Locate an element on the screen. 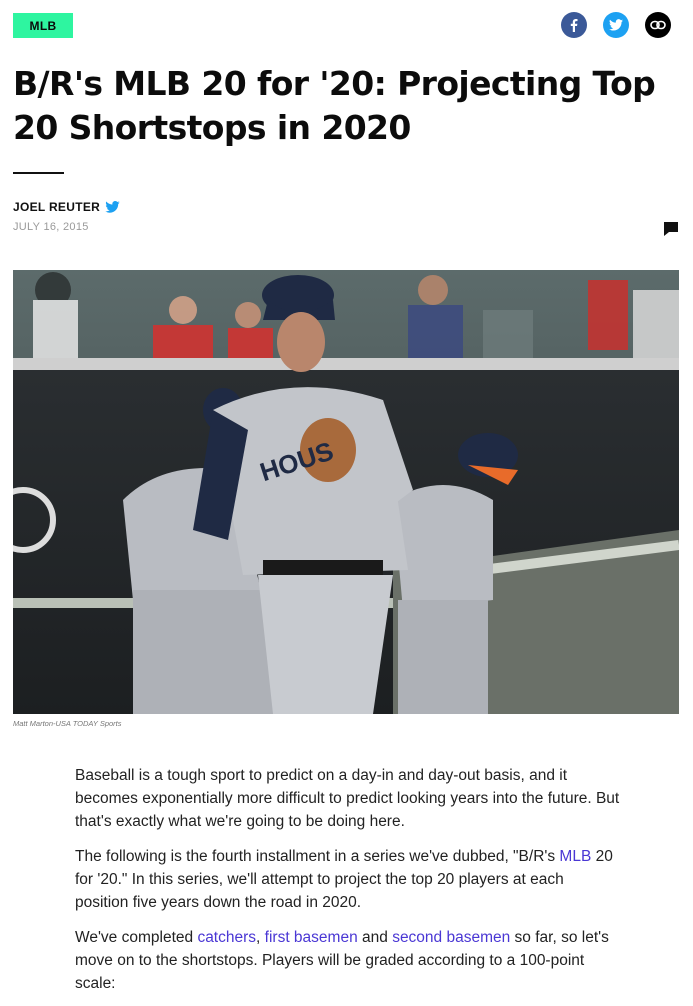 This screenshot has height=1006, width=693. link-icon is located at coordinates (658, 25).